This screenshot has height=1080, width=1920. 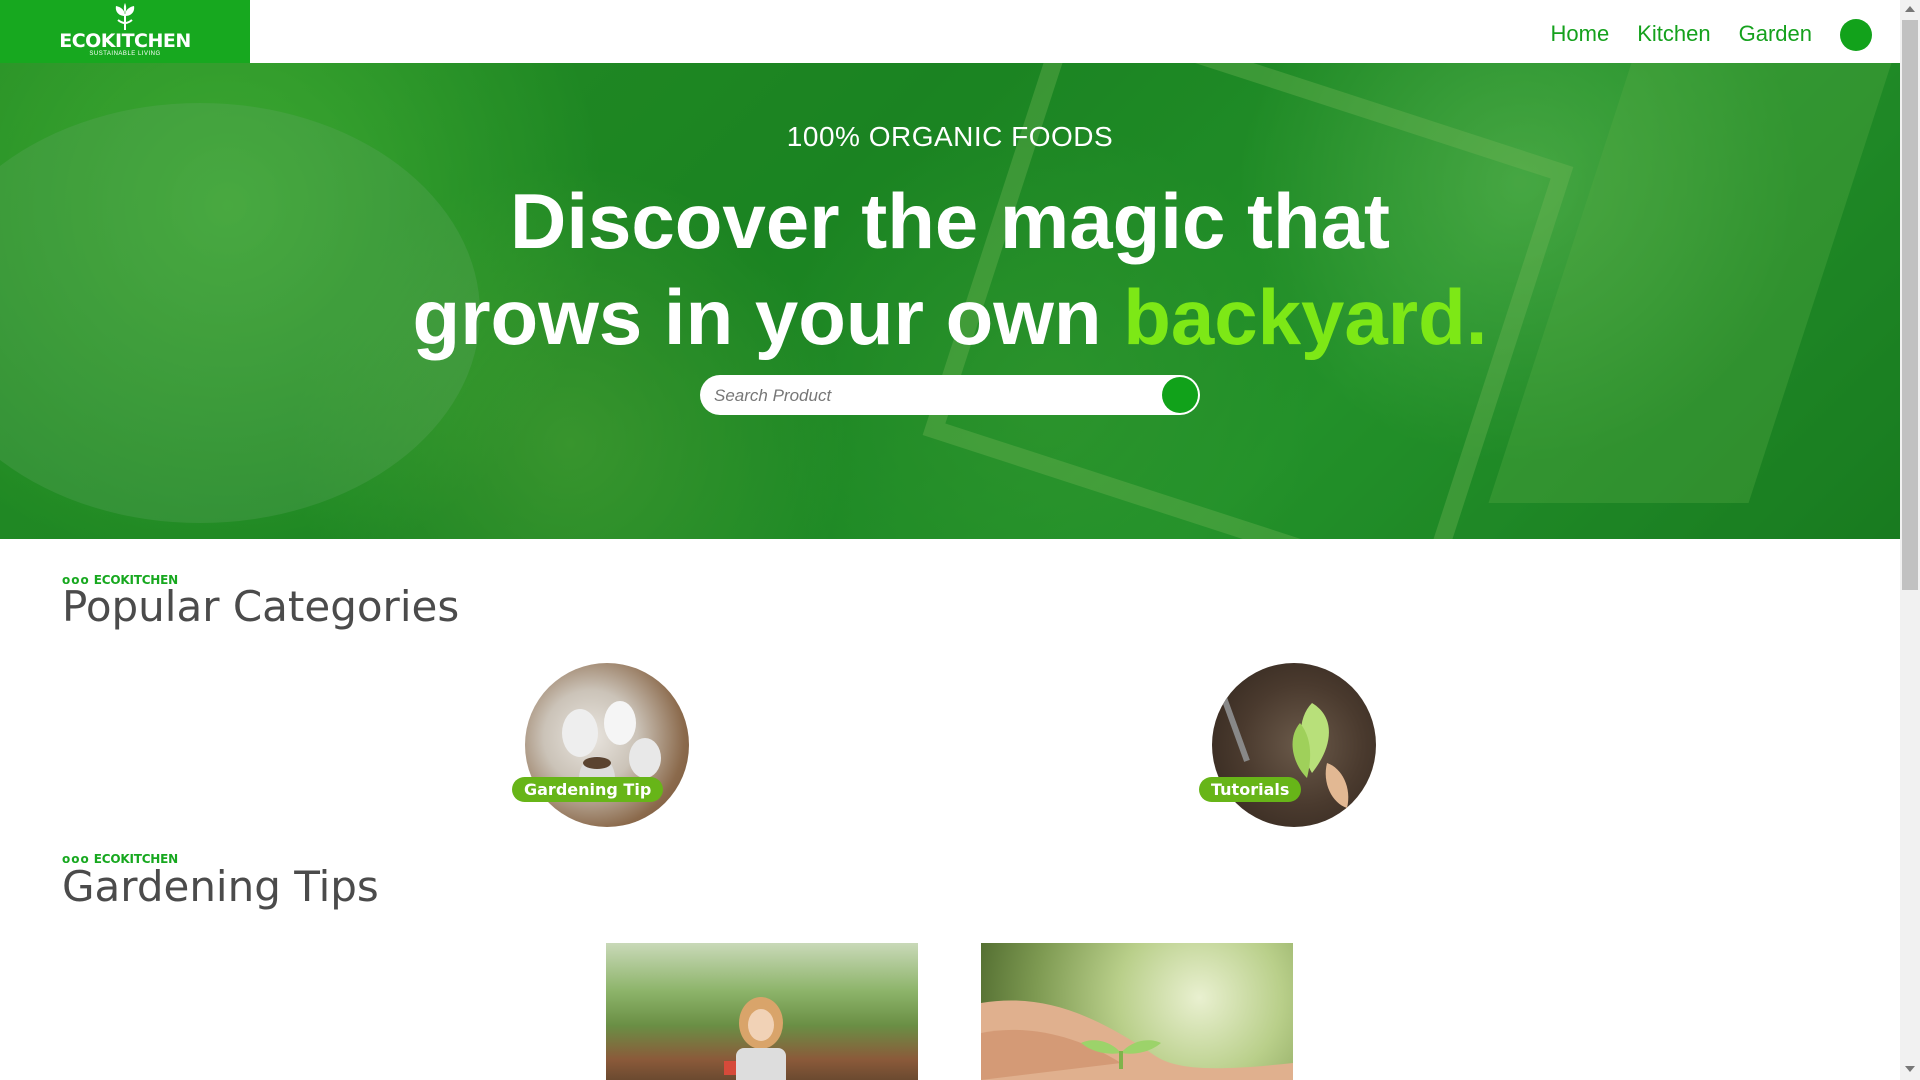 I want to click on search-input, so click(x=924, y=396).